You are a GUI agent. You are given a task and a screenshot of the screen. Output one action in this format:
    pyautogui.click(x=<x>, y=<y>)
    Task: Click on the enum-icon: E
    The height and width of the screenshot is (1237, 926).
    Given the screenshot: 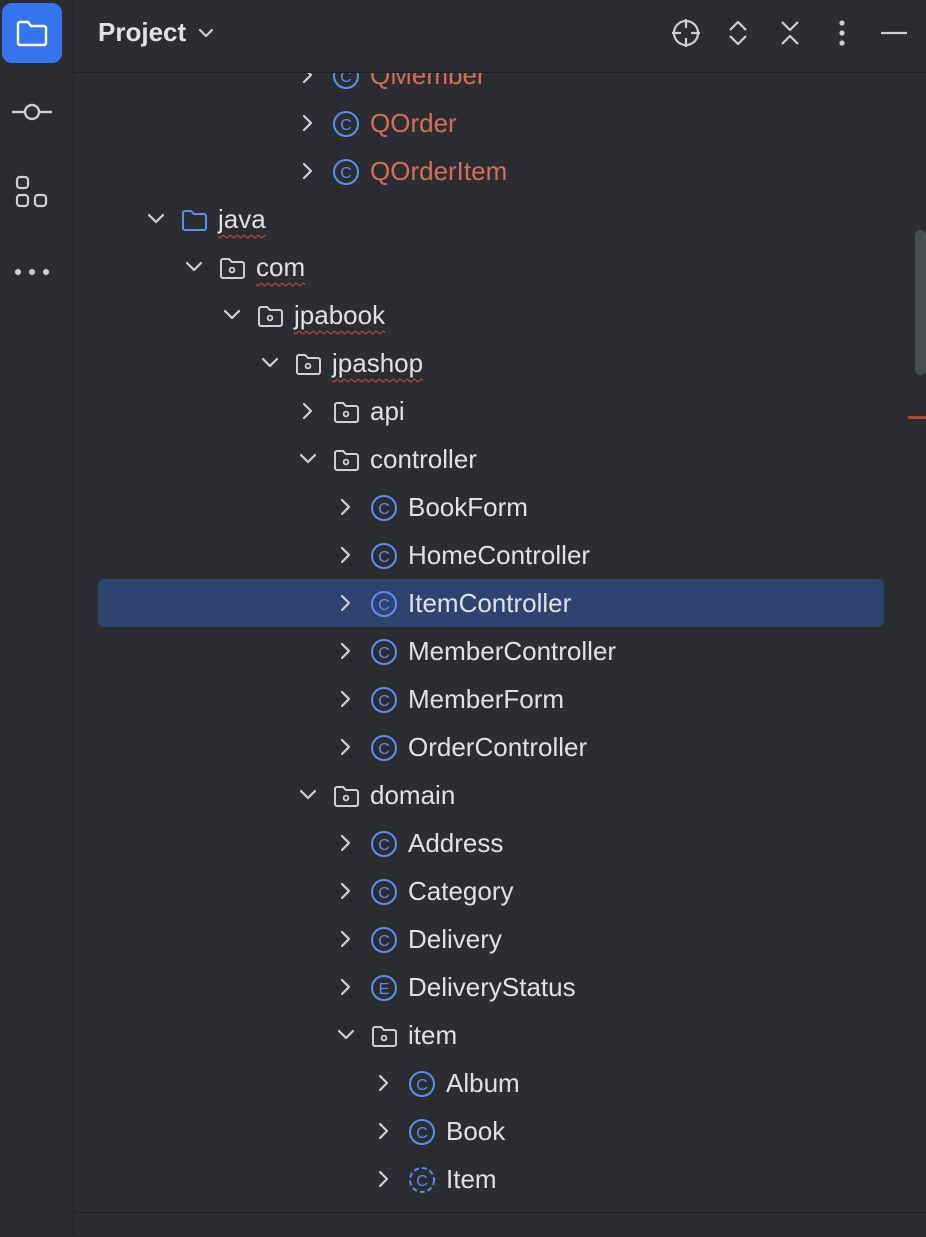 What is the action you would take?
    pyautogui.click(x=384, y=988)
    